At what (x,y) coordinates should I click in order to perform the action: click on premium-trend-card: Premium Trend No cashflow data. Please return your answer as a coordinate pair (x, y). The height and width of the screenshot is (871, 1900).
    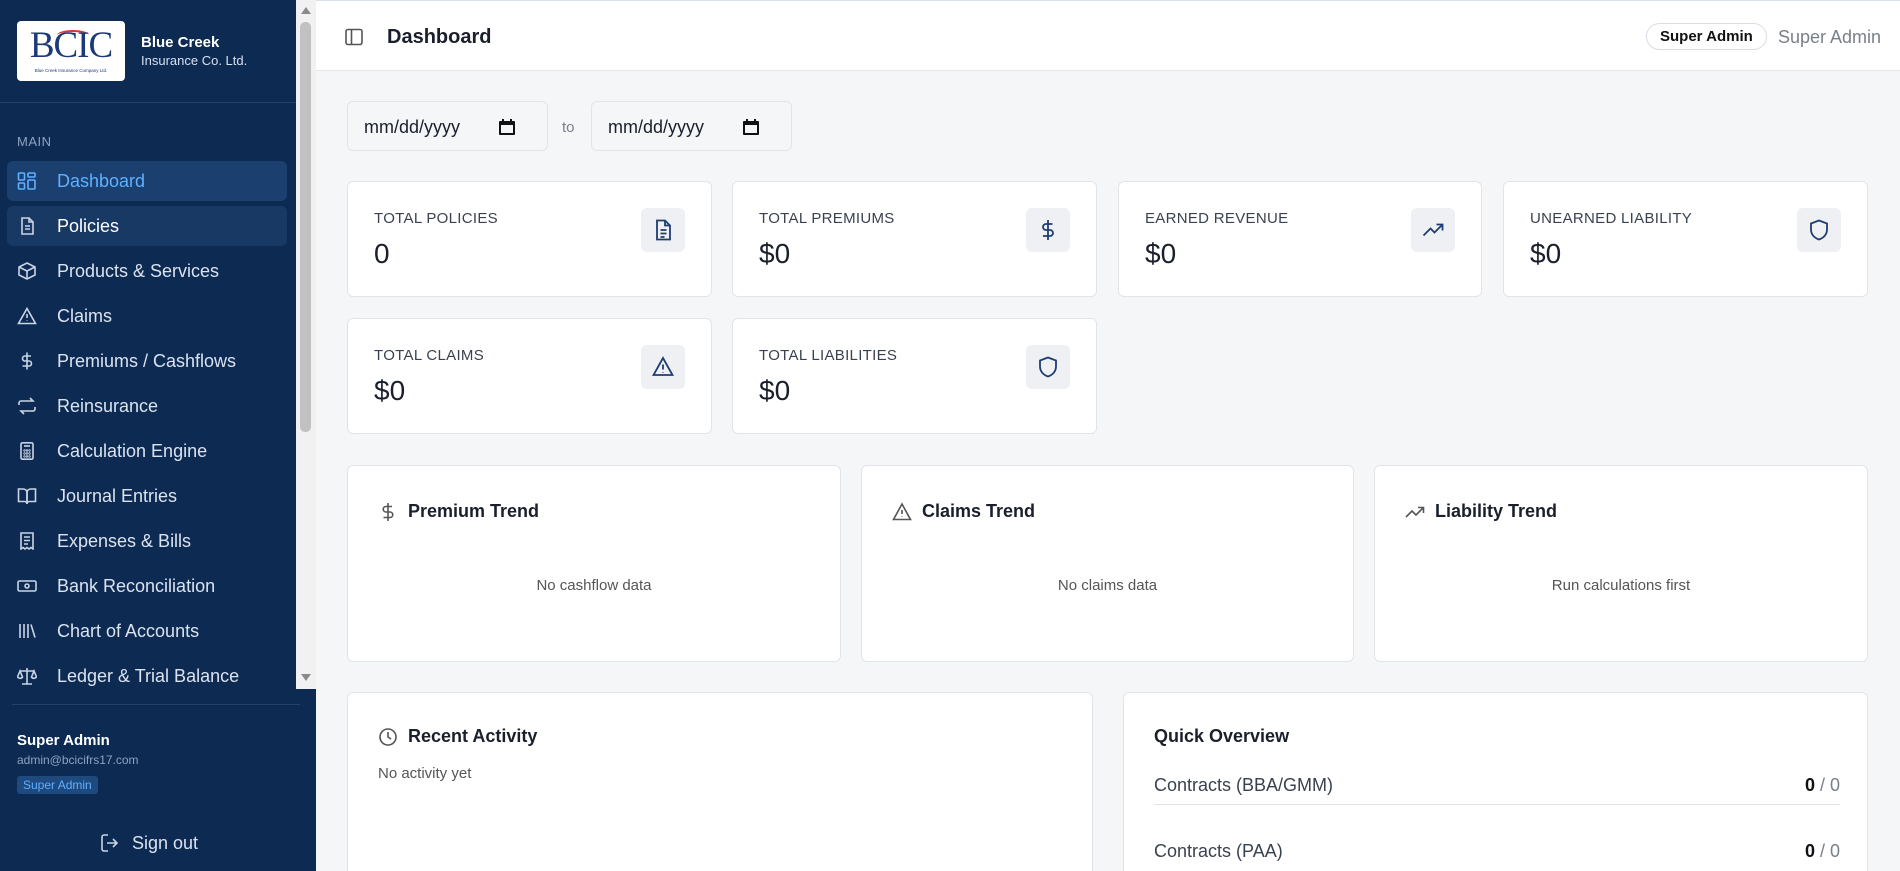
    Looking at the image, I should click on (594, 563).